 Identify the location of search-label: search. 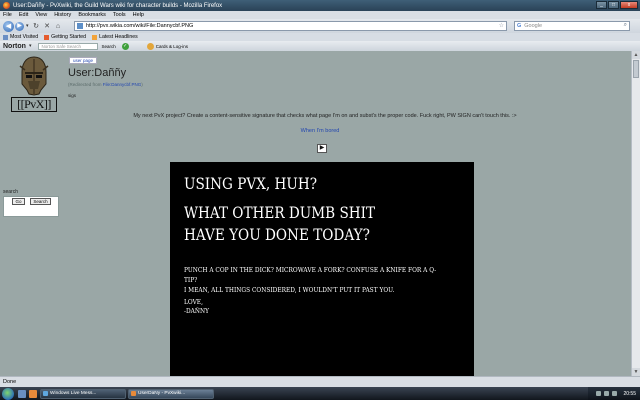
(11, 192).